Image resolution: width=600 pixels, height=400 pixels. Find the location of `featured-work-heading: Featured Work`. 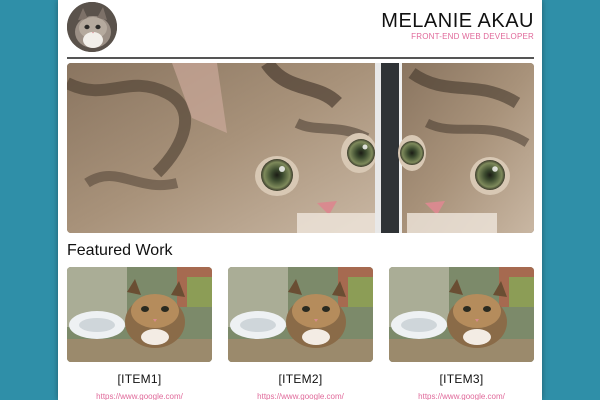

featured-work-heading: Featured Work is located at coordinates (120, 250).